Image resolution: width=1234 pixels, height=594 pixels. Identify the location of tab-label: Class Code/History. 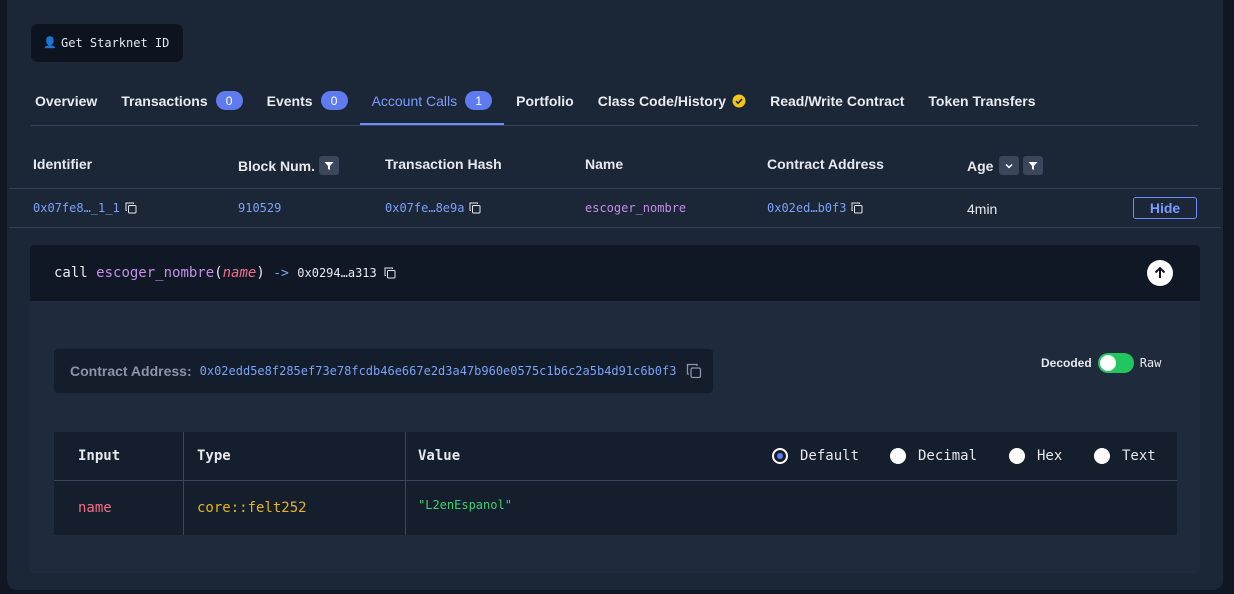
(662, 100).